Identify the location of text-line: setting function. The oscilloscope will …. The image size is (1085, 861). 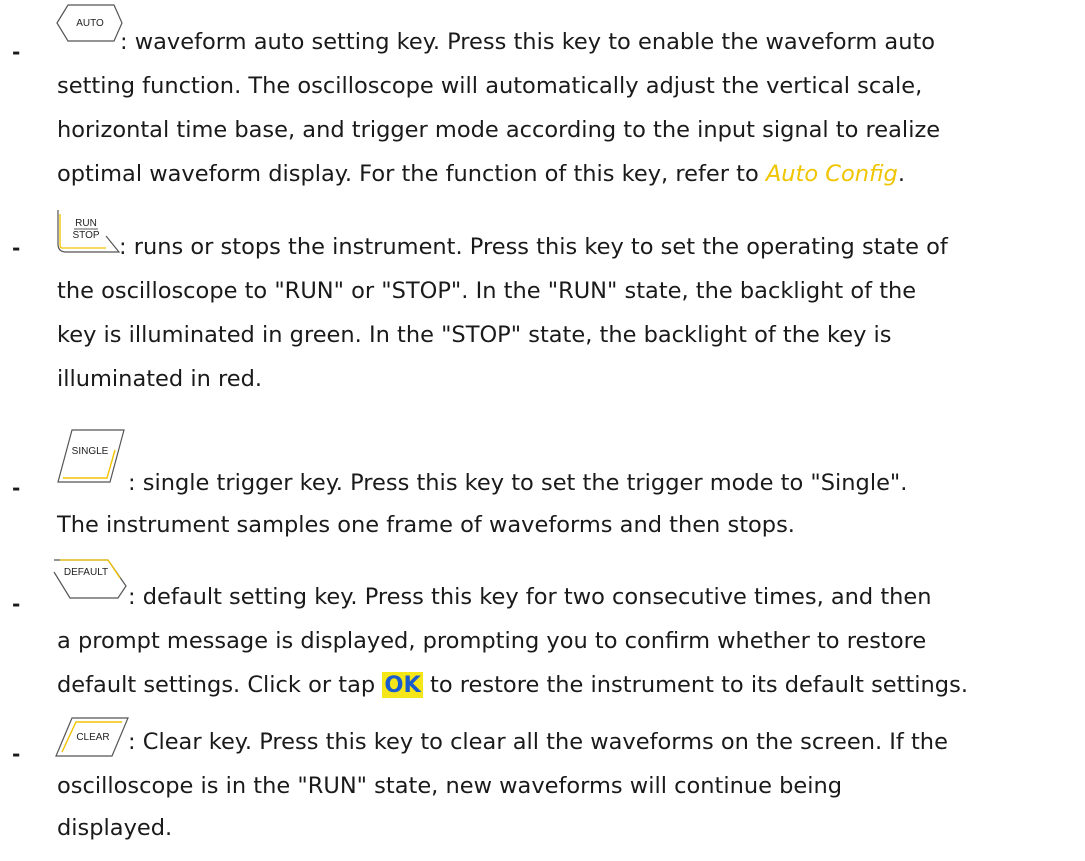
(490, 86).